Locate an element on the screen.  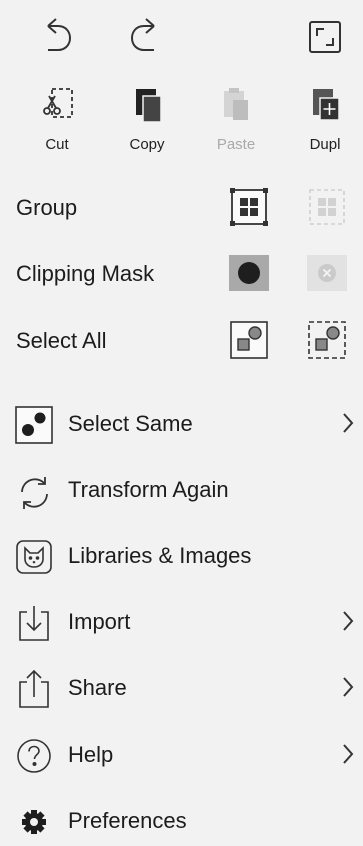
copy-icon is located at coordinates (147, 105).